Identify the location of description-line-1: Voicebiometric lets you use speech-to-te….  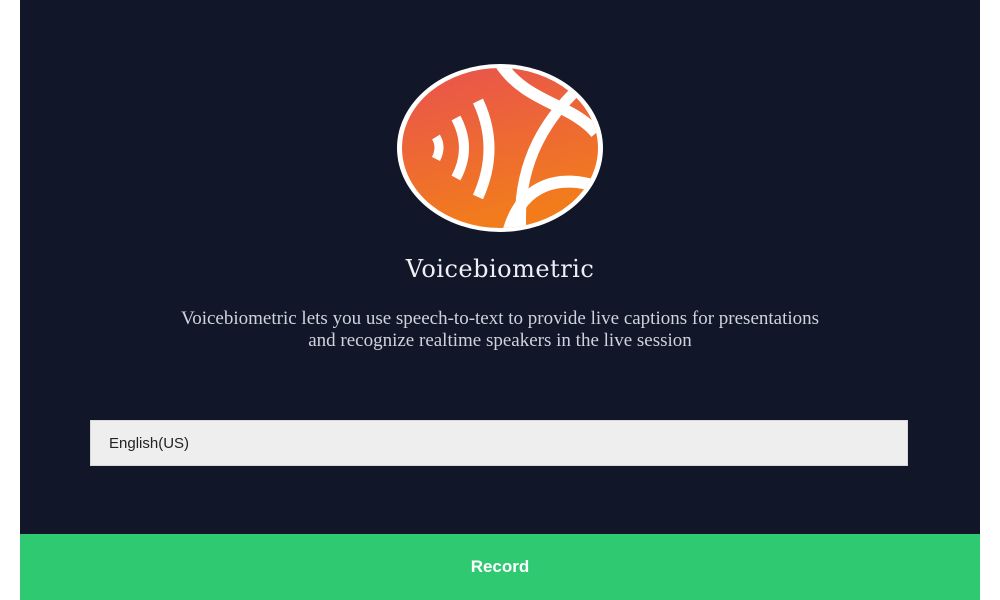
(500, 318).